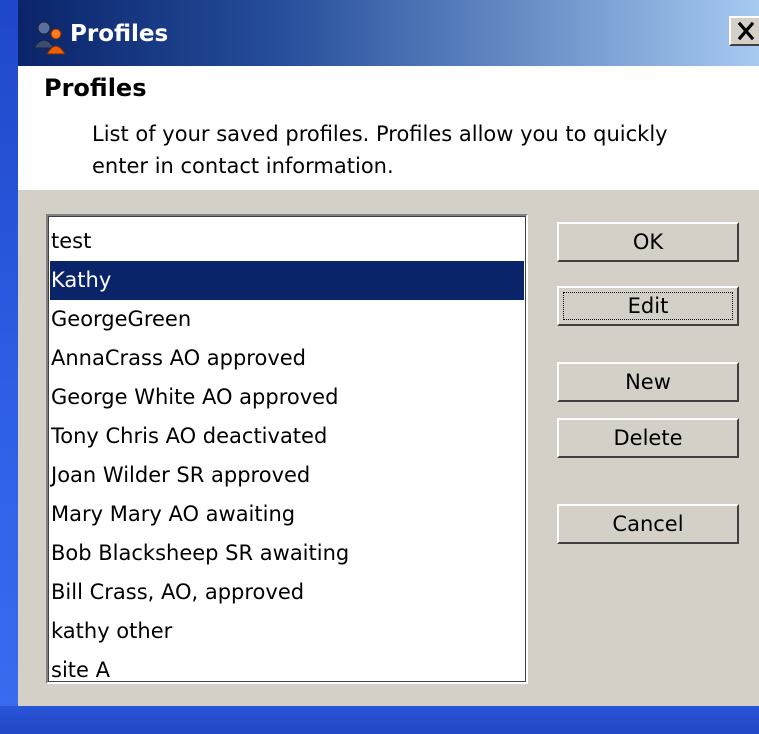 The width and height of the screenshot is (759, 734). Describe the element at coordinates (648, 382) in the screenshot. I see `new-button: New` at that location.